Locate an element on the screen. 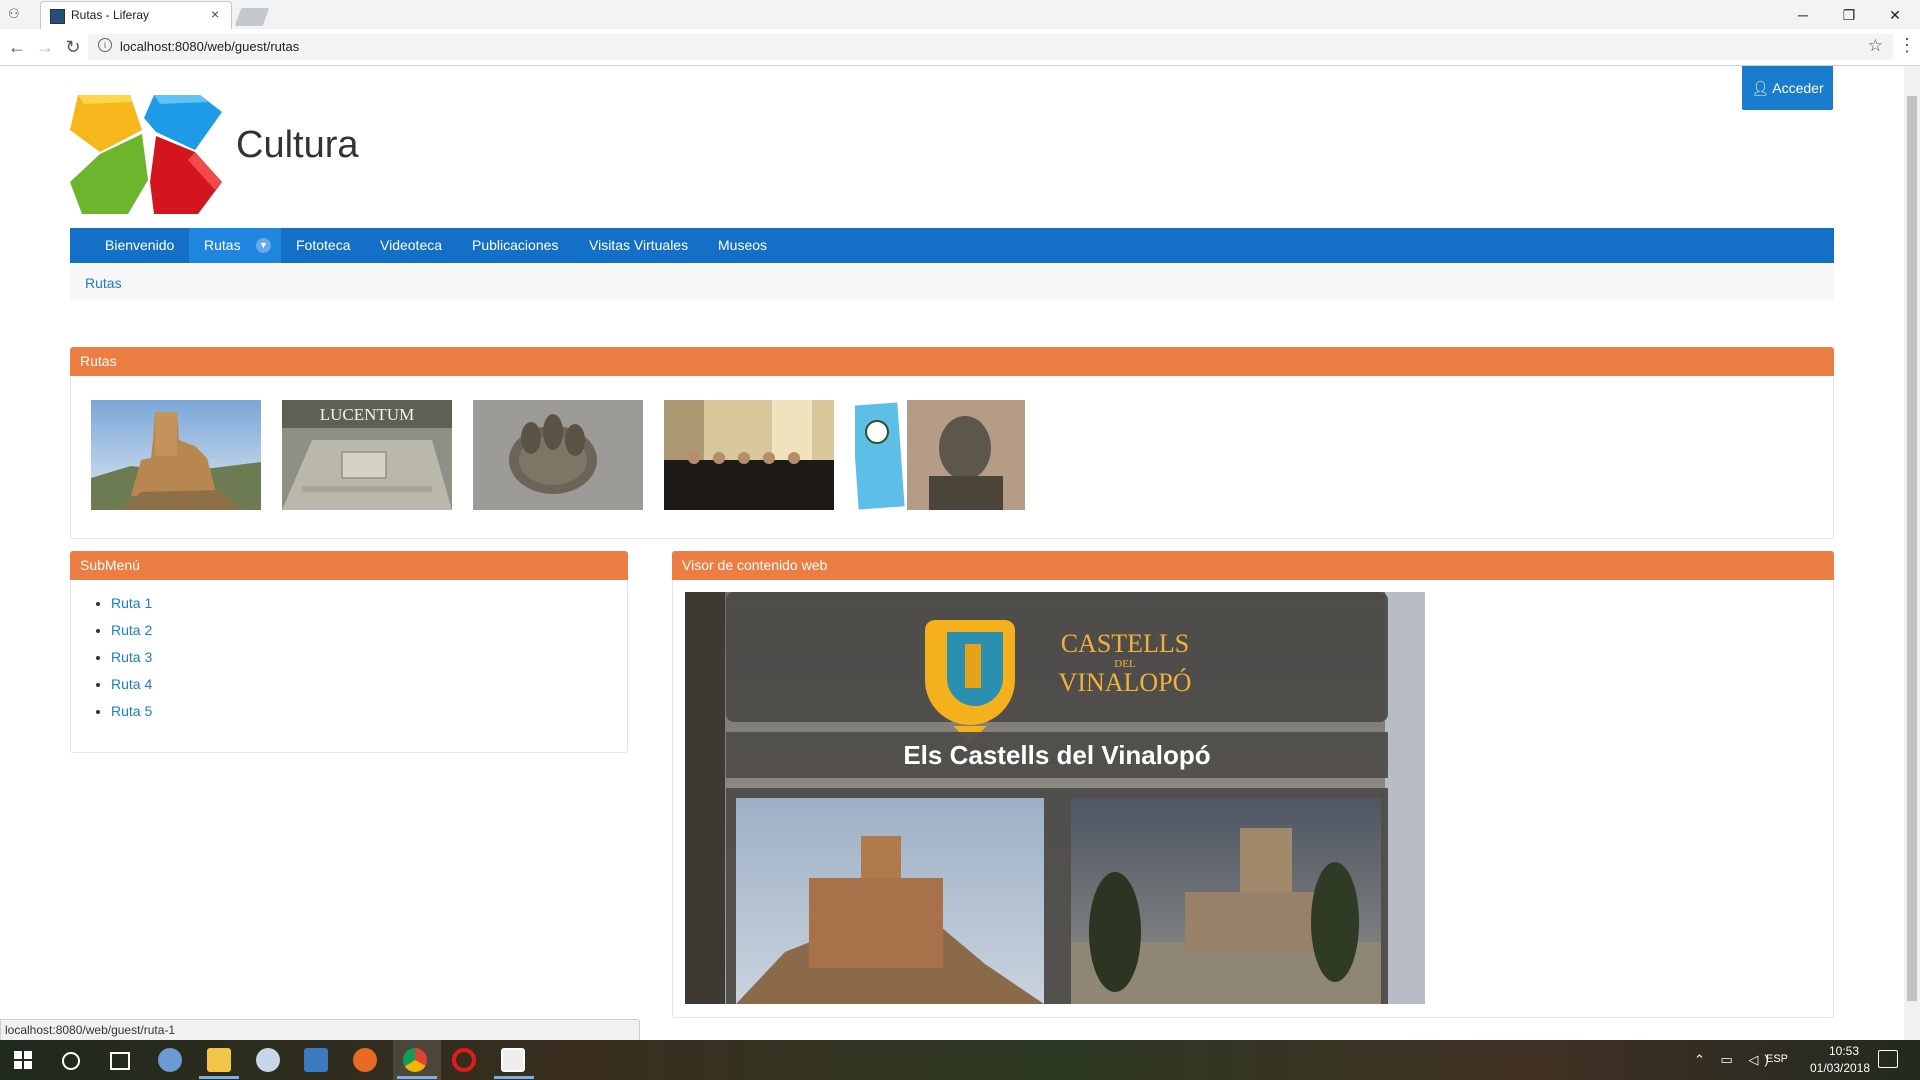 Image resolution: width=1920 pixels, height=1080 pixels. castle-photo is located at coordinates (176, 455).